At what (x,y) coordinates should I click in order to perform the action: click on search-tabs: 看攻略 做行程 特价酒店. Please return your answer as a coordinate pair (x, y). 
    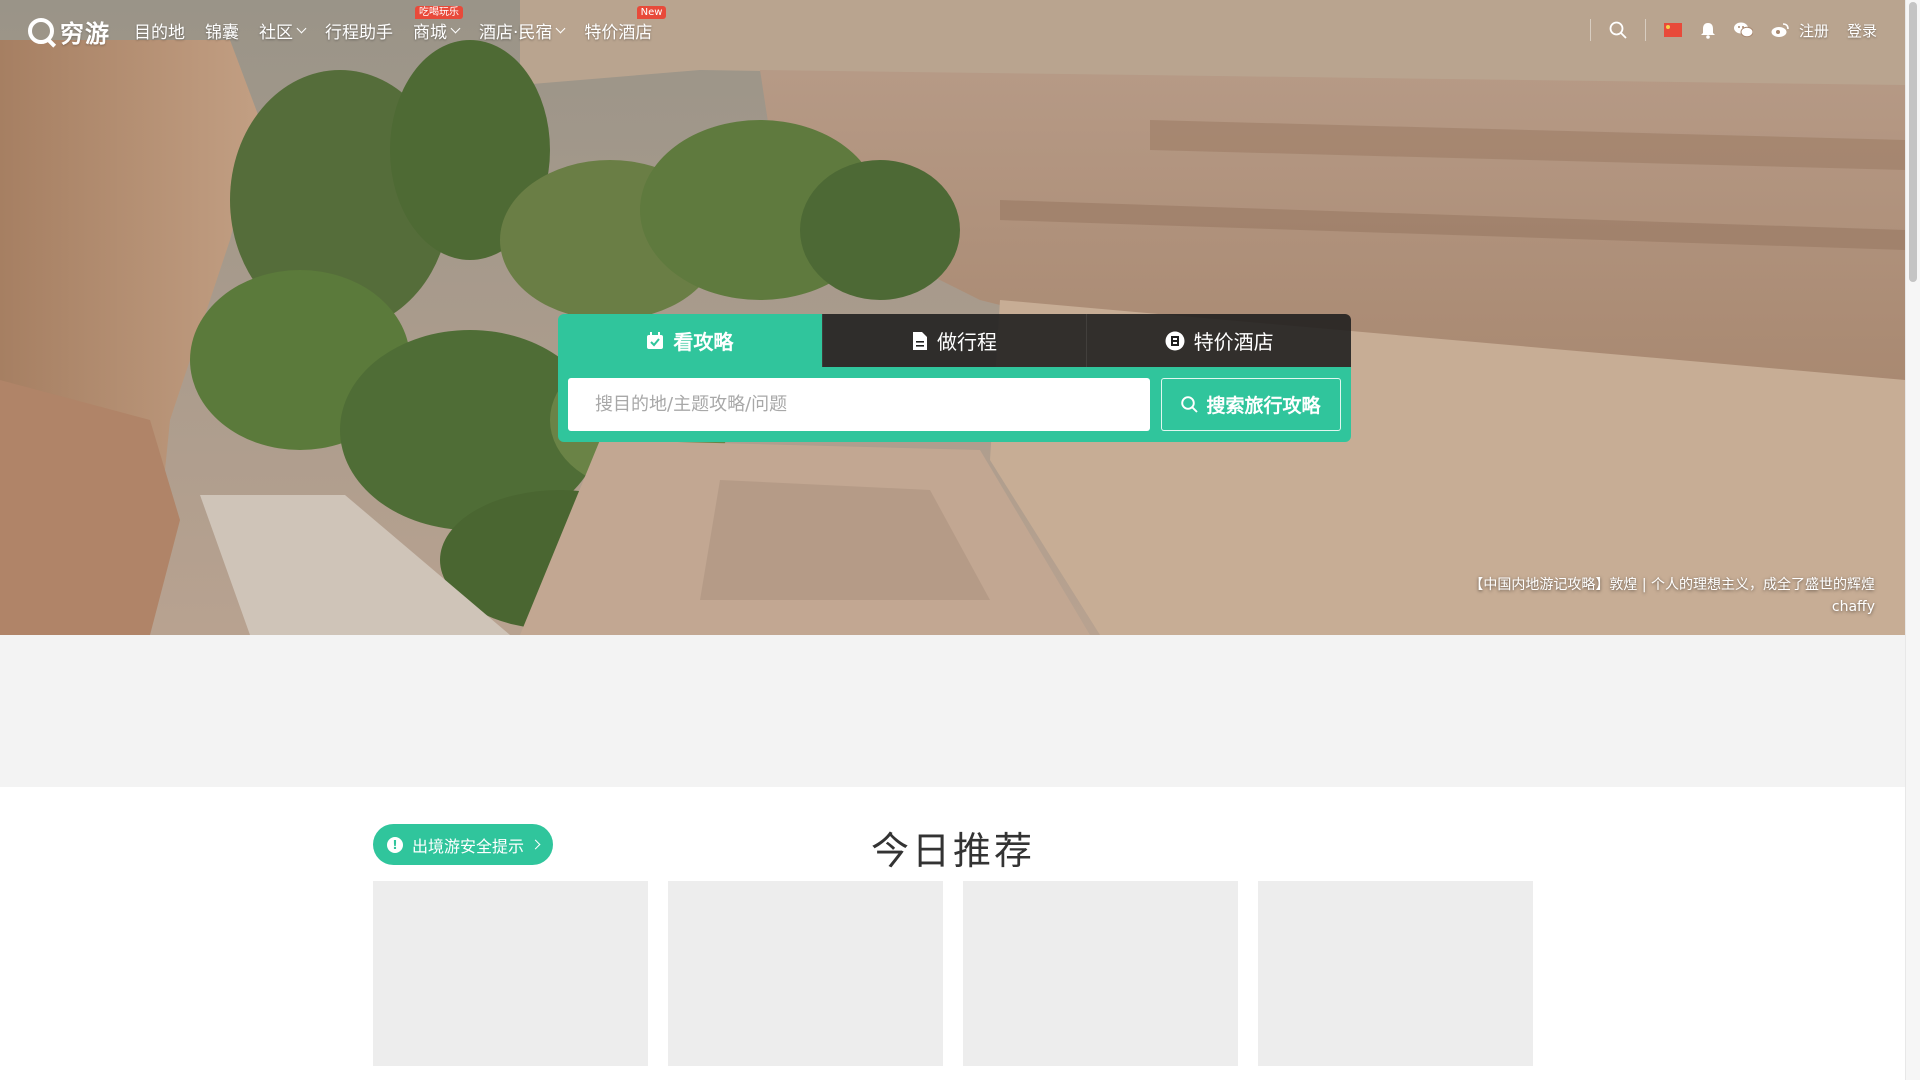
    Looking at the image, I should click on (955, 340).